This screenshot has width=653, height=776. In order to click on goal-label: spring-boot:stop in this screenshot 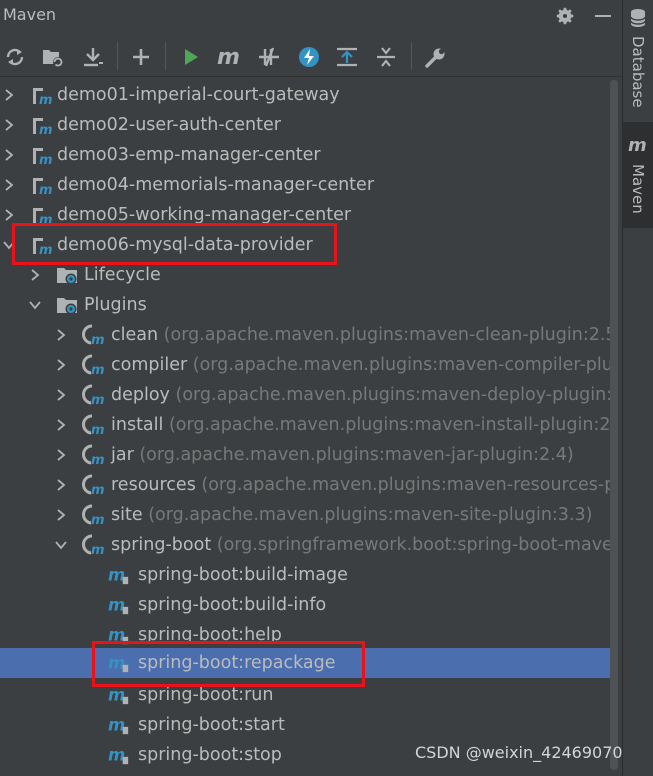, I will do `click(210, 755)`.